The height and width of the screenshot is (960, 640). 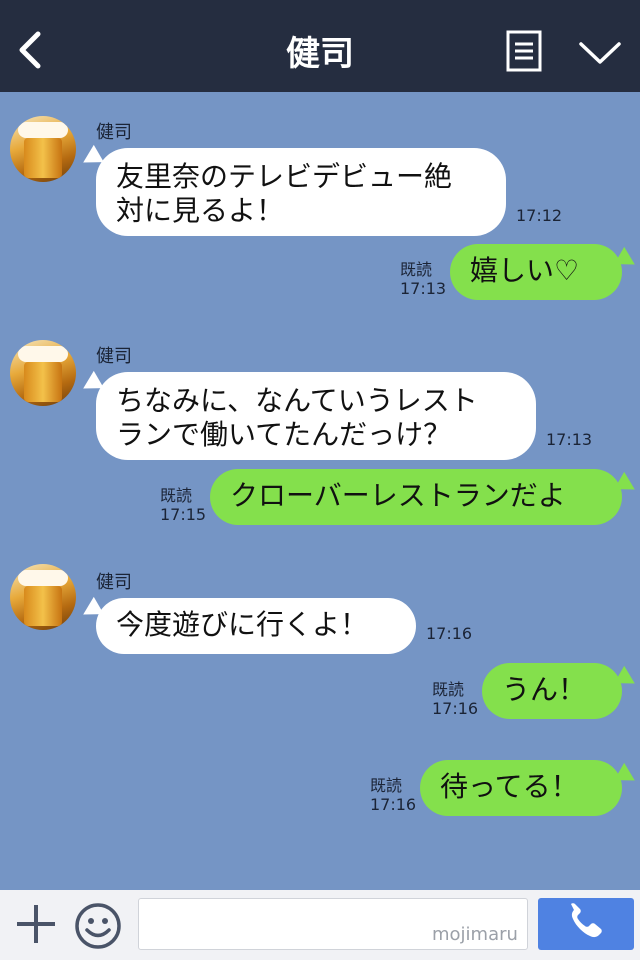 I want to click on message-bubble-outgoing: クローバーレストランだよ, so click(x=416, y=497).